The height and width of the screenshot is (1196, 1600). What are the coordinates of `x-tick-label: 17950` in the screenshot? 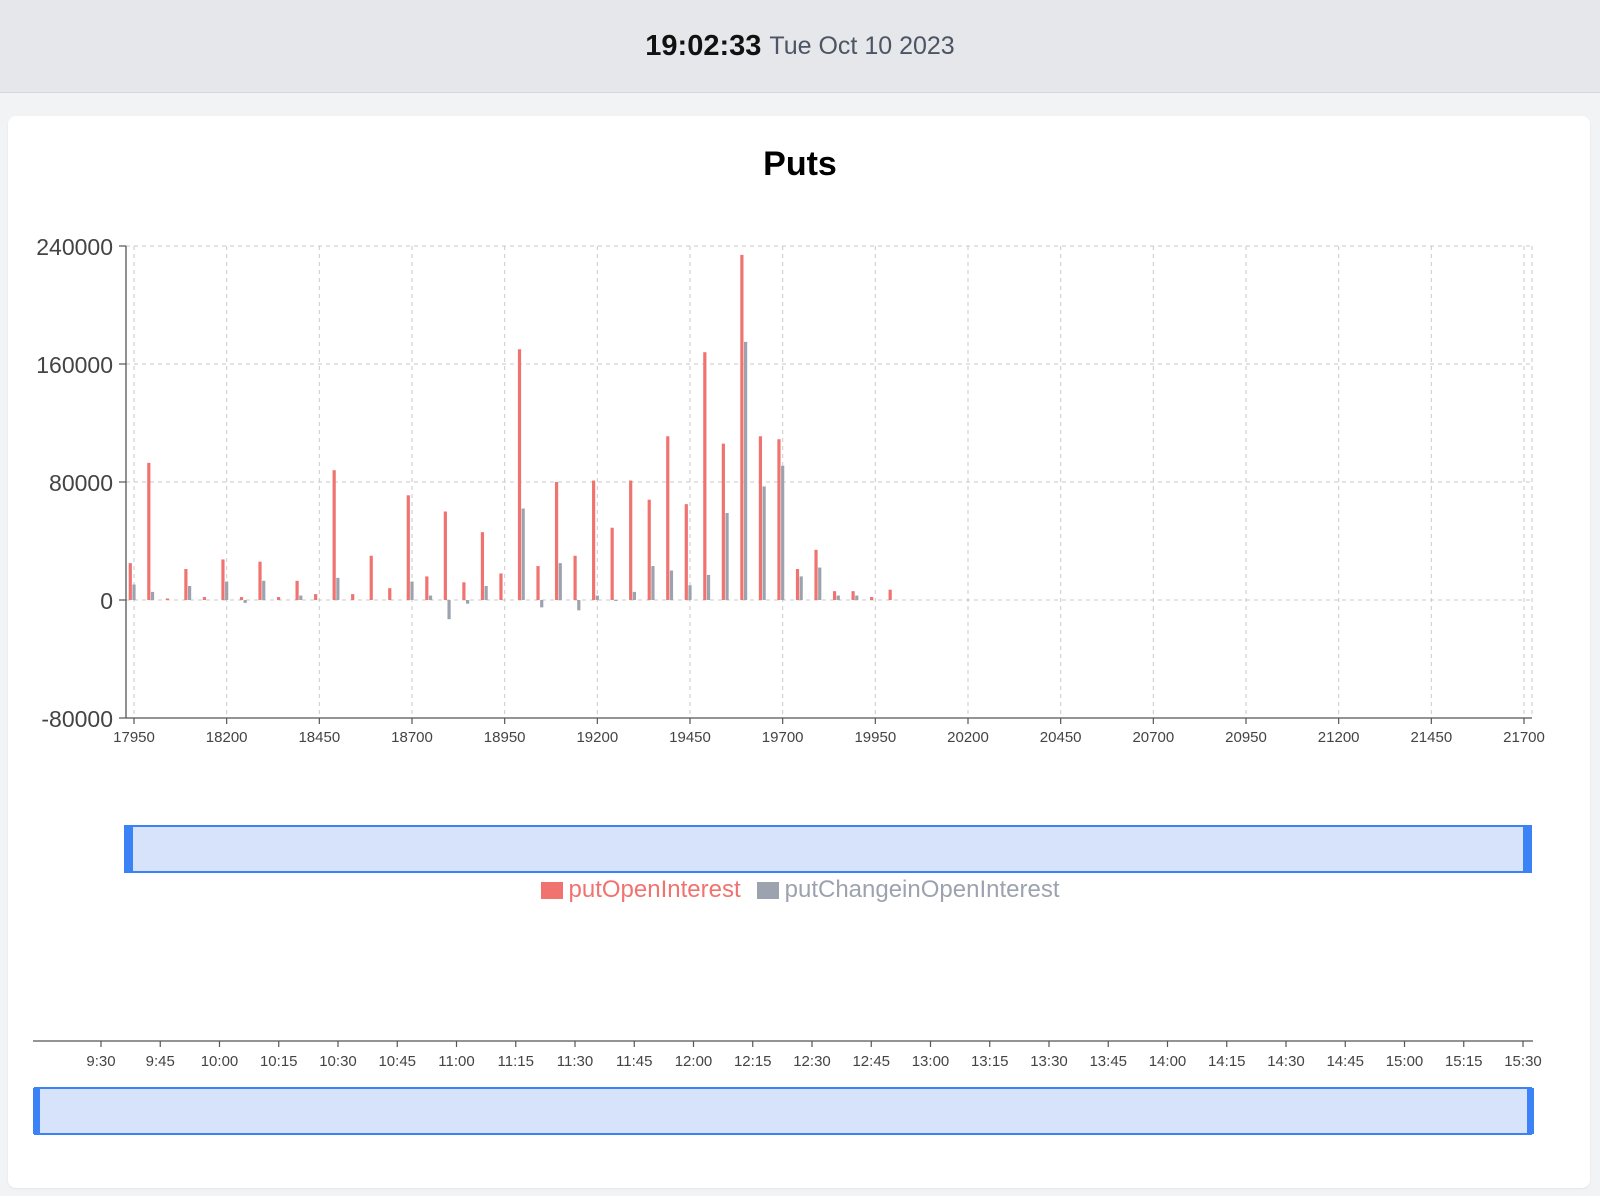 It's located at (134, 737).